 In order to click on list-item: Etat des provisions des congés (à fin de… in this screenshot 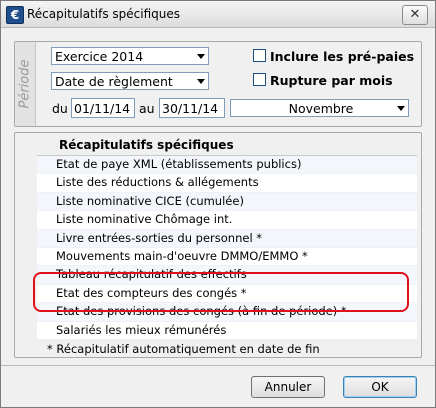, I will do `click(227, 312)`.